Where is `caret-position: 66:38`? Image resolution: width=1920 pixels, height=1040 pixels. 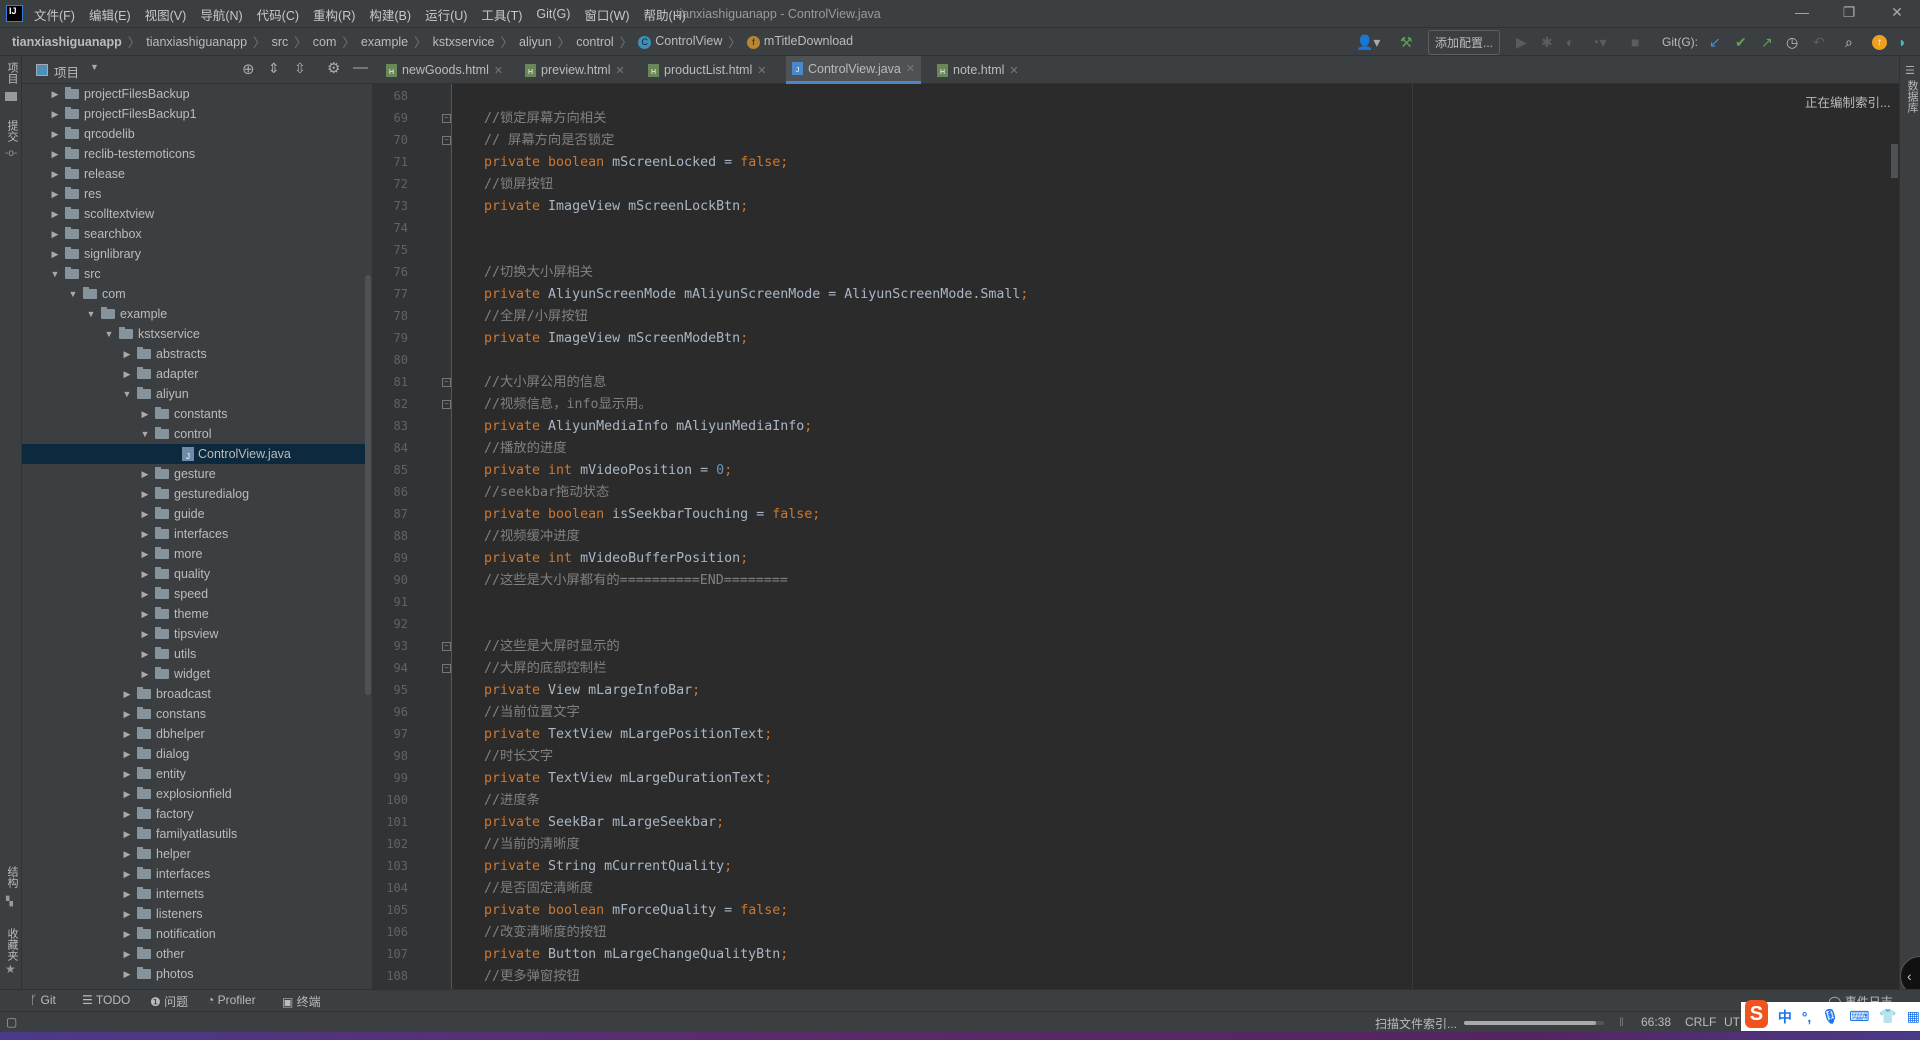 caret-position: 66:38 is located at coordinates (1656, 1022).